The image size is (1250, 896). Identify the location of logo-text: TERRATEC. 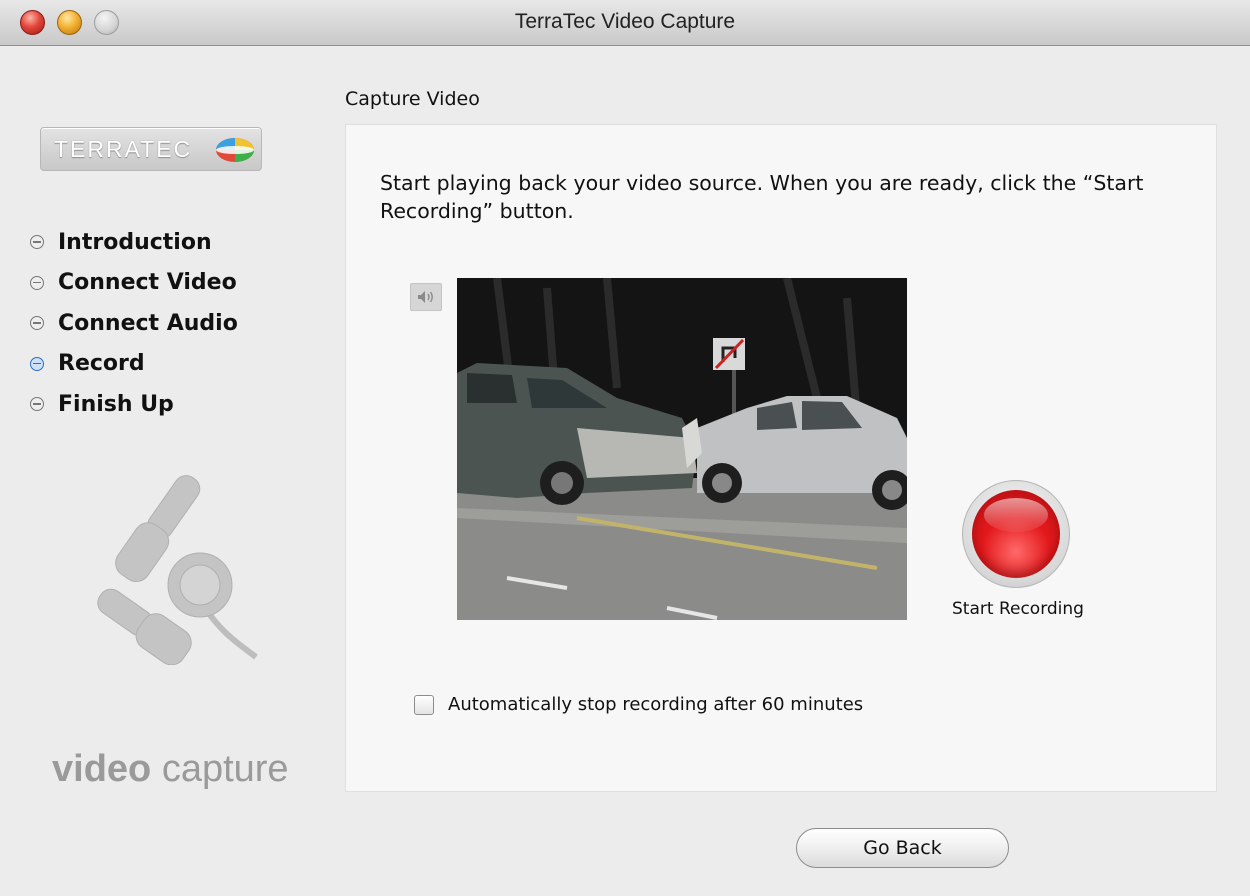
(123, 149).